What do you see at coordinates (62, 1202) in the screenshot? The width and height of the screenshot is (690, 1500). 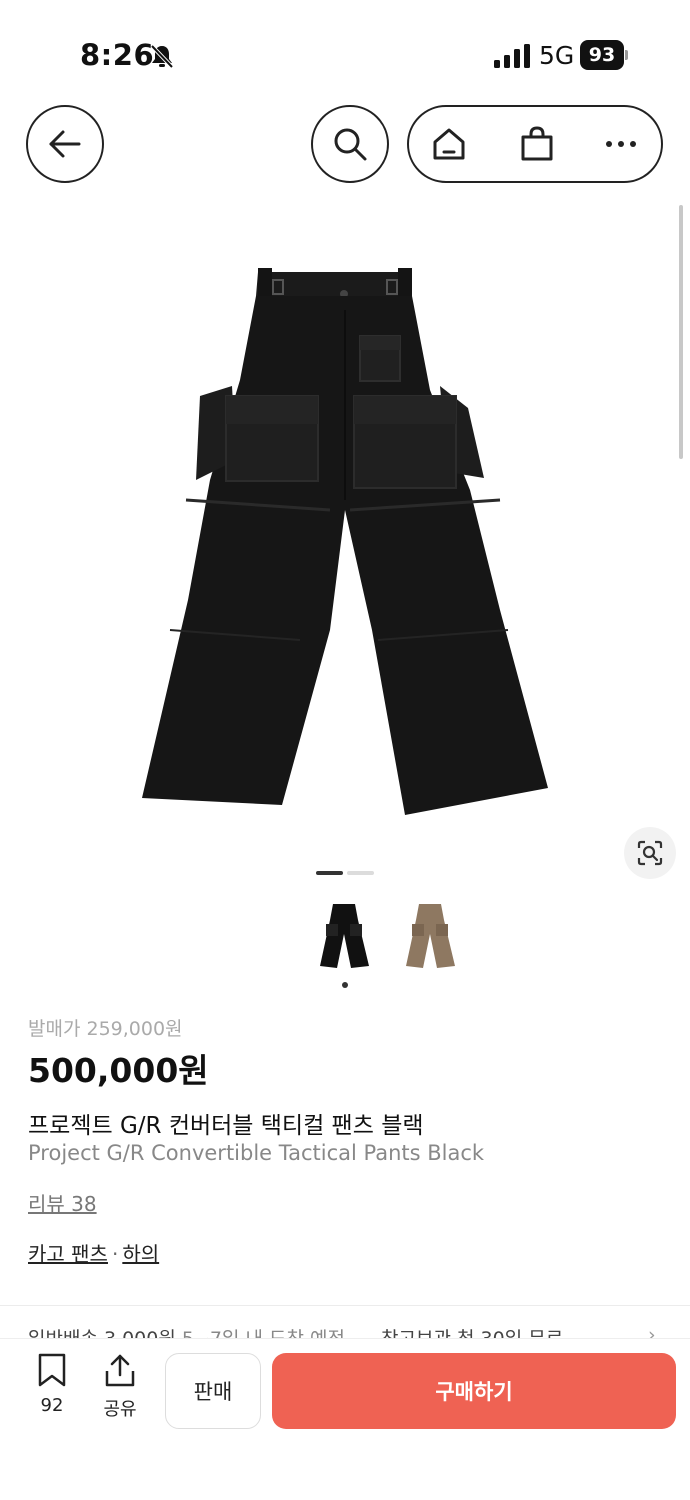 I see `review-link: 리뷰 38` at bounding box center [62, 1202].